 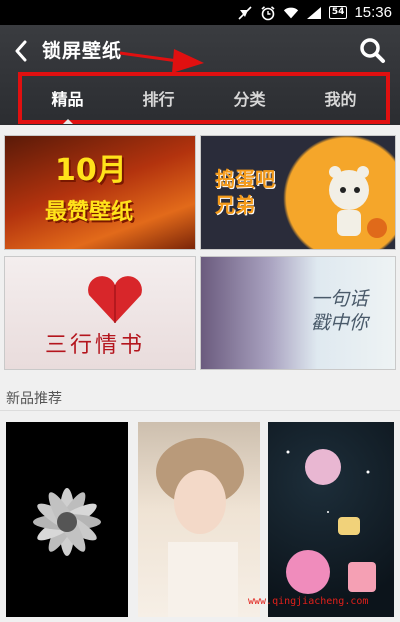 I want to click on new-item-flower, so click(x=67, y=519).